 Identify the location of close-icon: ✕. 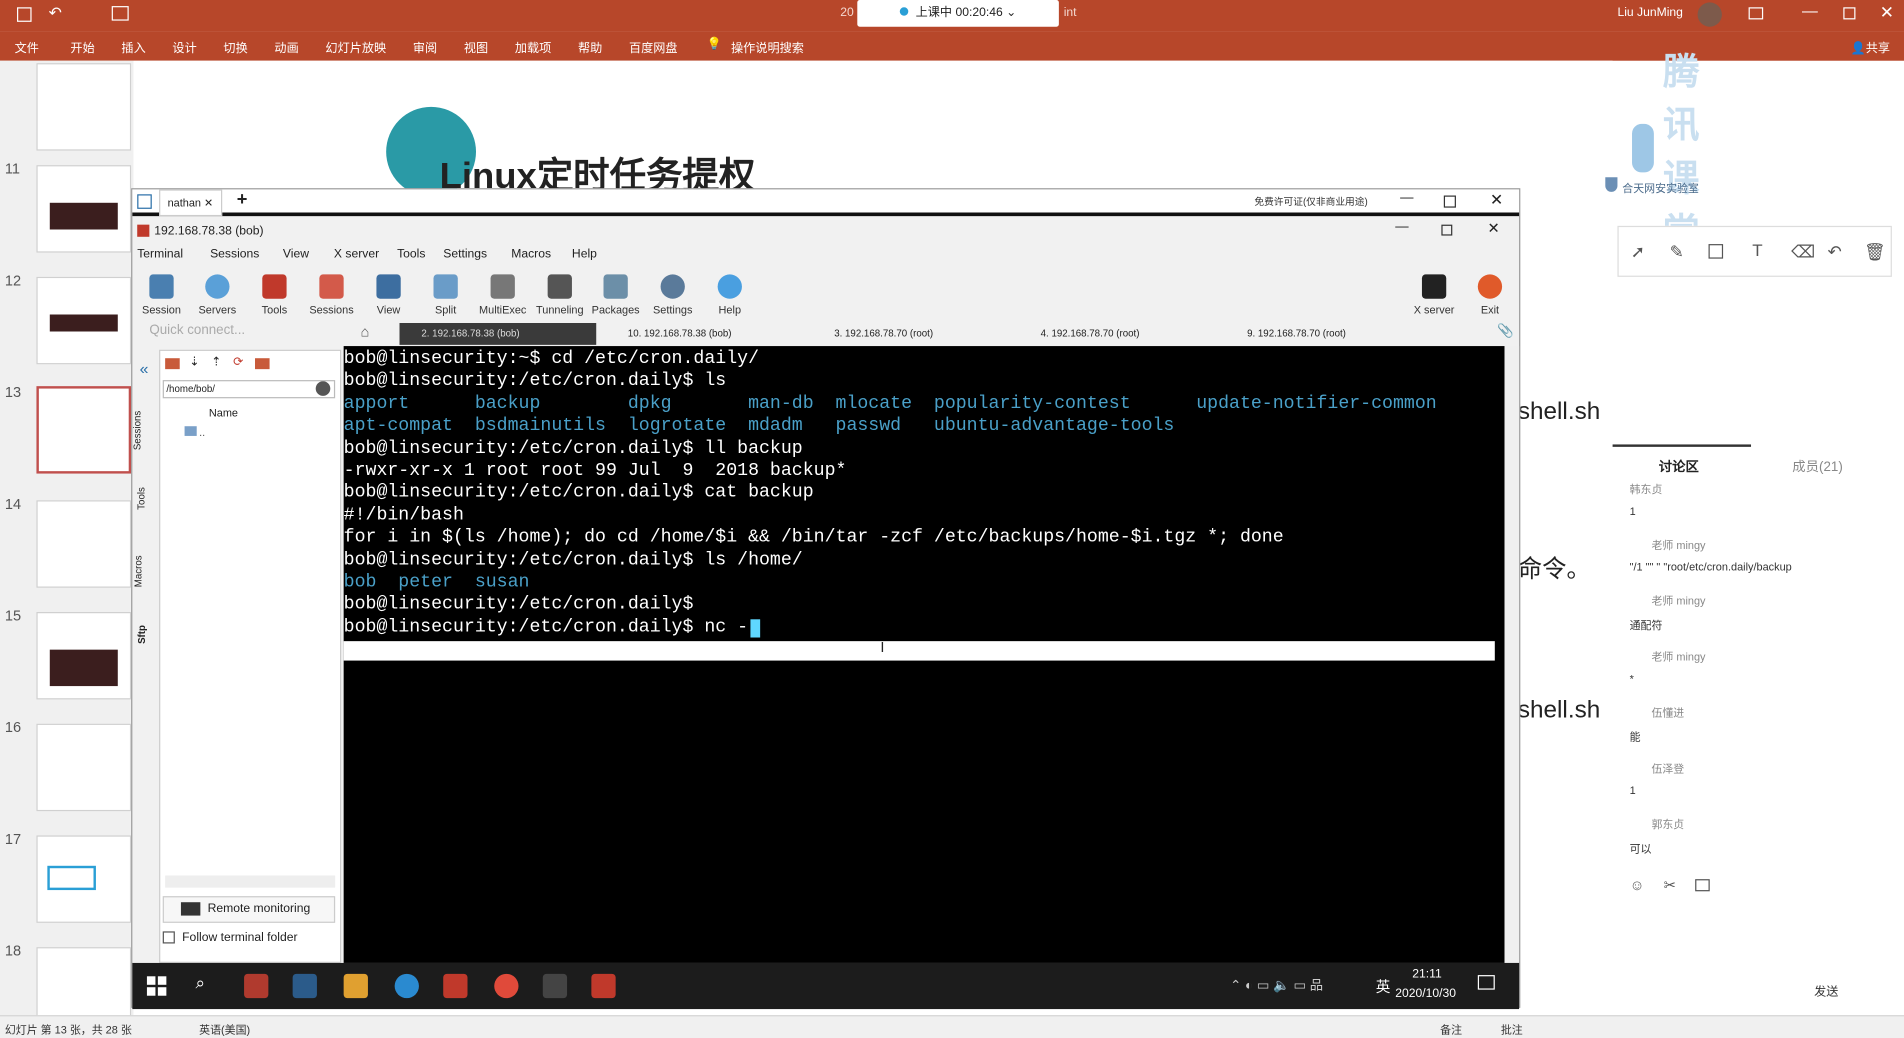
(1887, 12).